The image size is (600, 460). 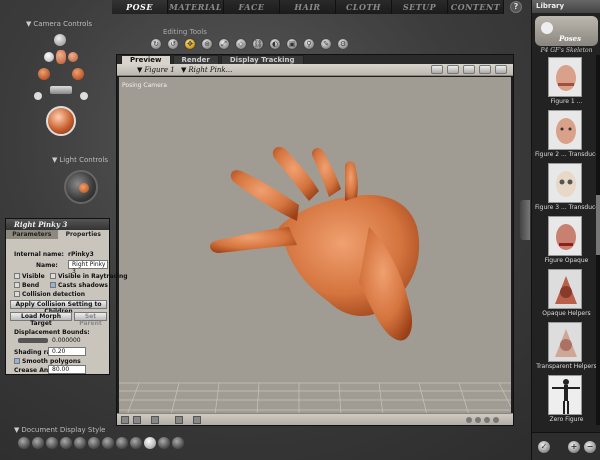 What do you see at coordinates (67, 351) in the screenshot?
I see `shading-rate-input: 0.20` at bounding box center [67, 351].